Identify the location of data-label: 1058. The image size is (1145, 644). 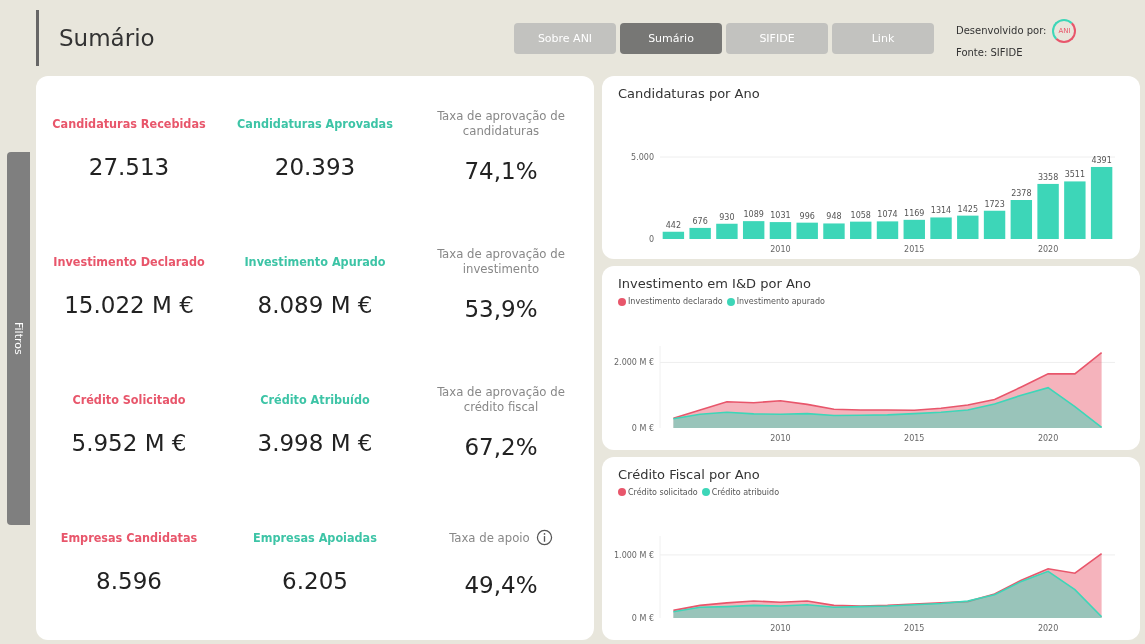
(860, 215).